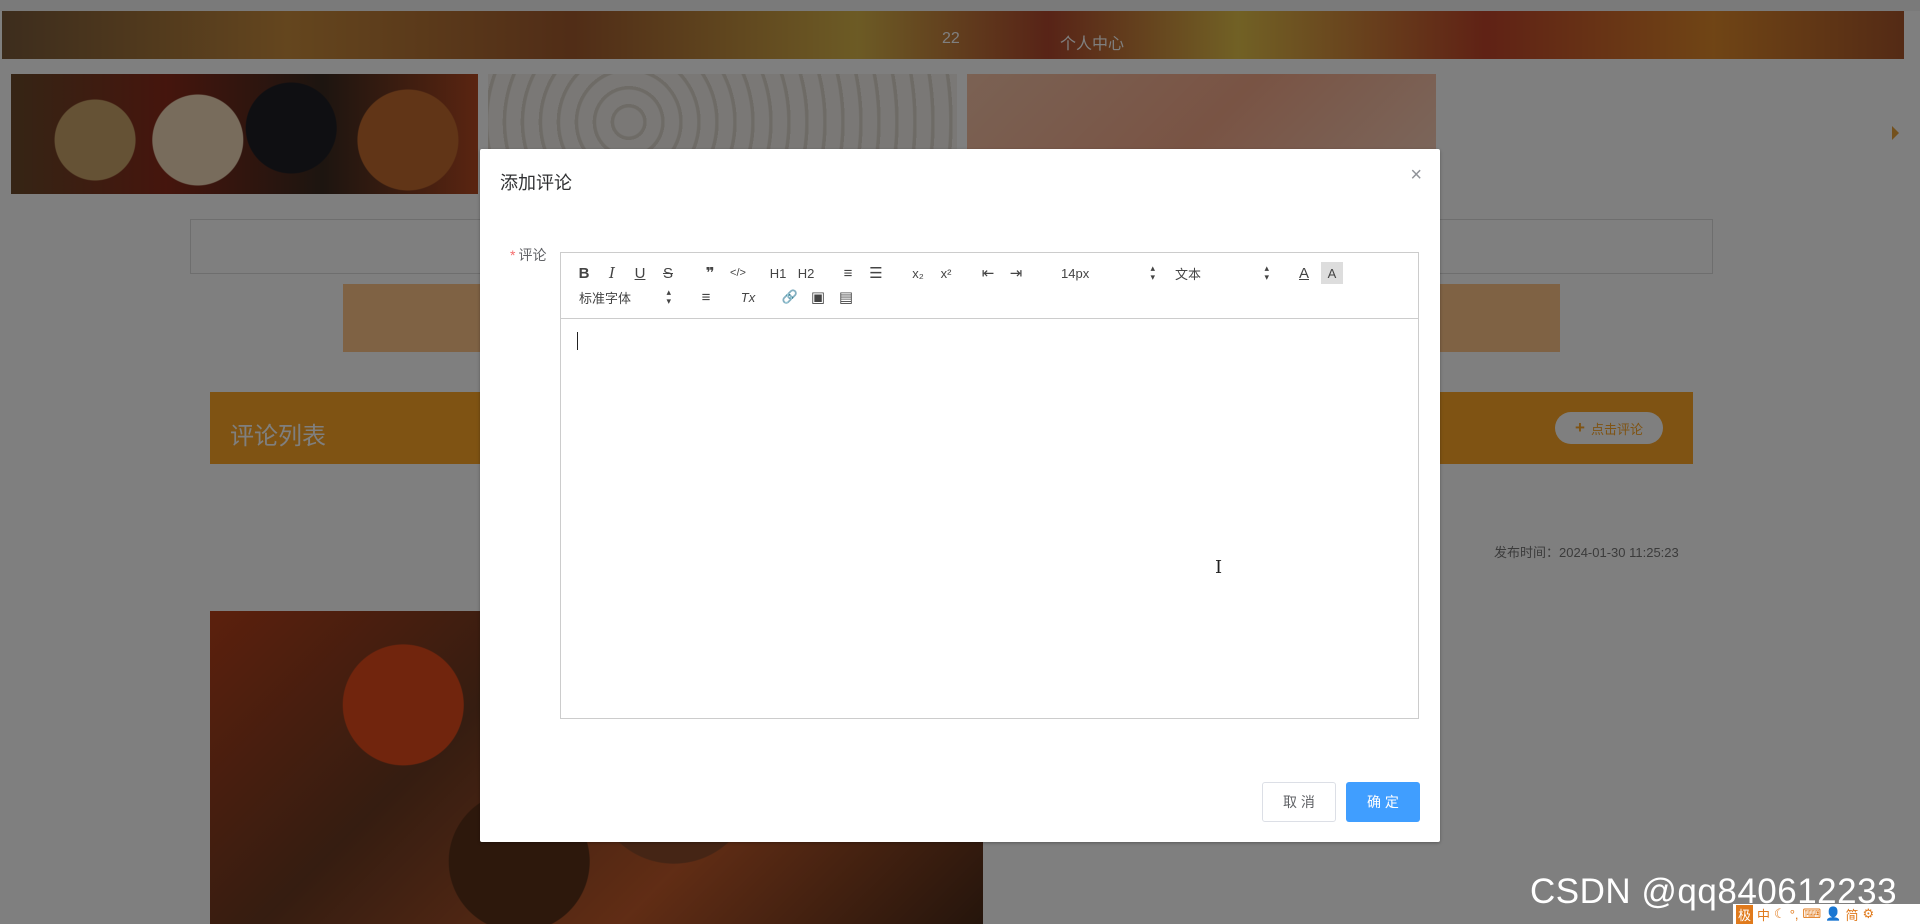 The height and width of the screenshot is (924, 1920). What do you see at coordinates (748, 297) in the screenshot?
I see `clear-format-icon: Tx` at bounding box center [748, 297].